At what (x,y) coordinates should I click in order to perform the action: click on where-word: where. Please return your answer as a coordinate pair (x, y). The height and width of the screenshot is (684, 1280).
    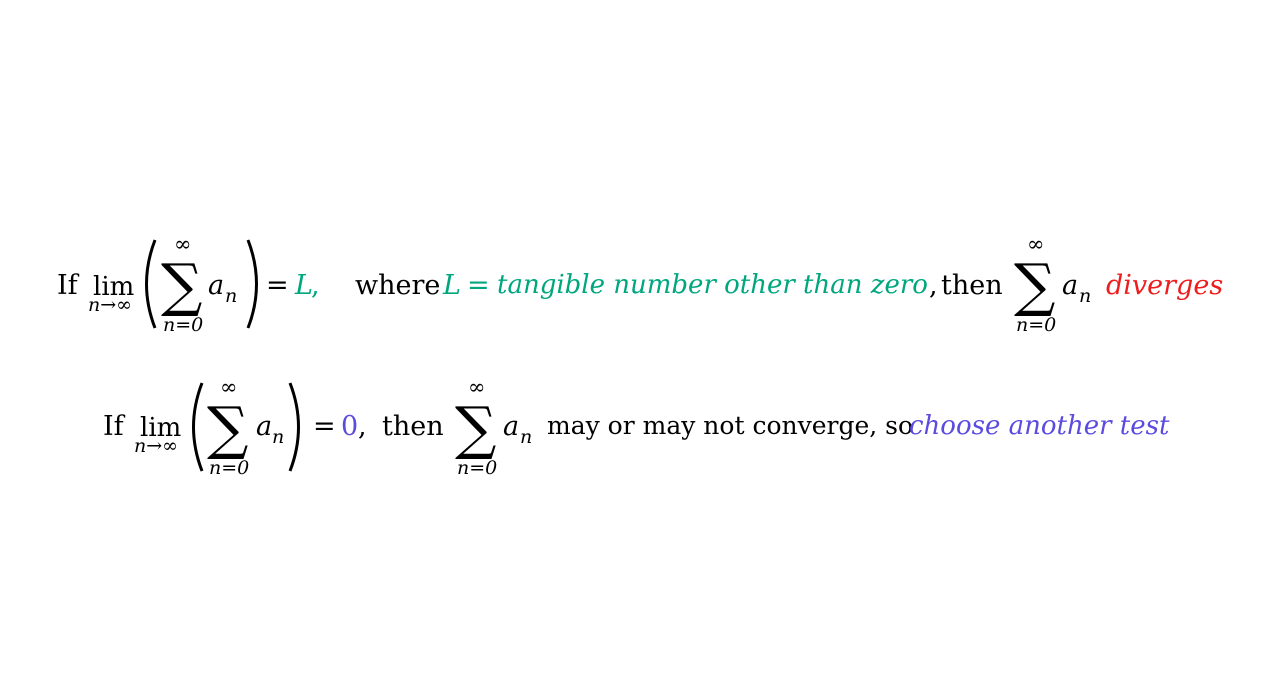
    Looking at the image, I should click on (398, 285).